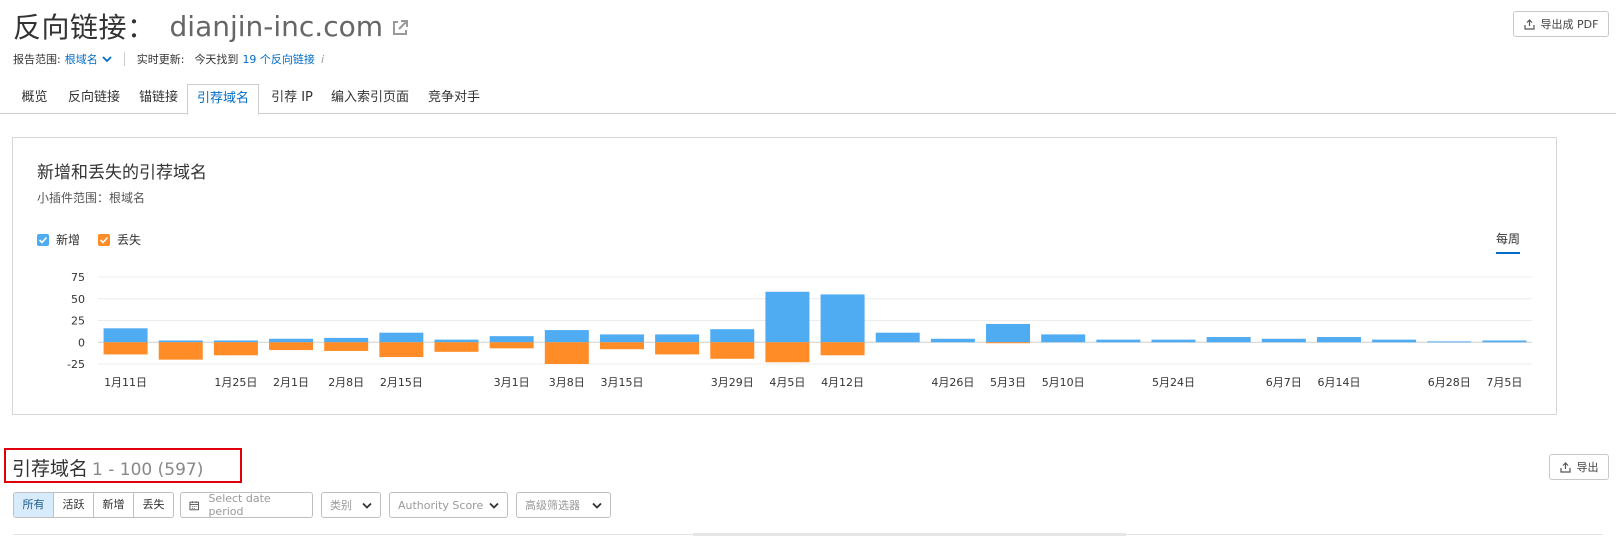 This screenshot has height=552, width=1616. I want to click on status-segmented-control: 所有 活跃 新增 丢失, so click(93, 505).